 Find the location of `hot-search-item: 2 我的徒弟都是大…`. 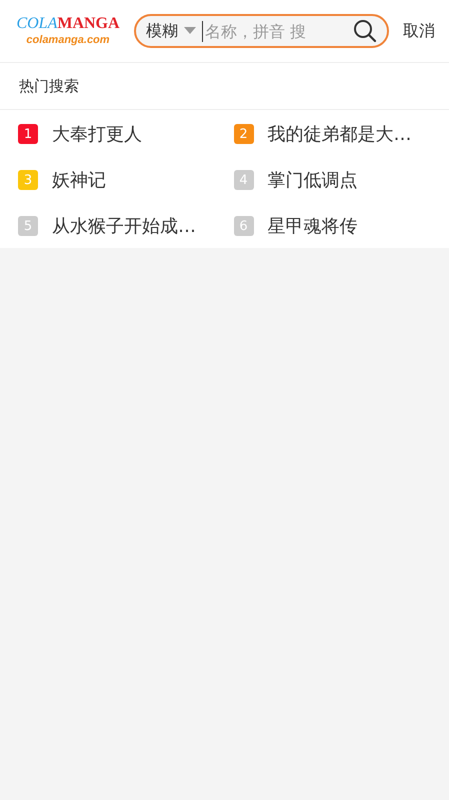

hot-search-item: 2 我的徒弟都是大… is located at coordinates (341, 134).